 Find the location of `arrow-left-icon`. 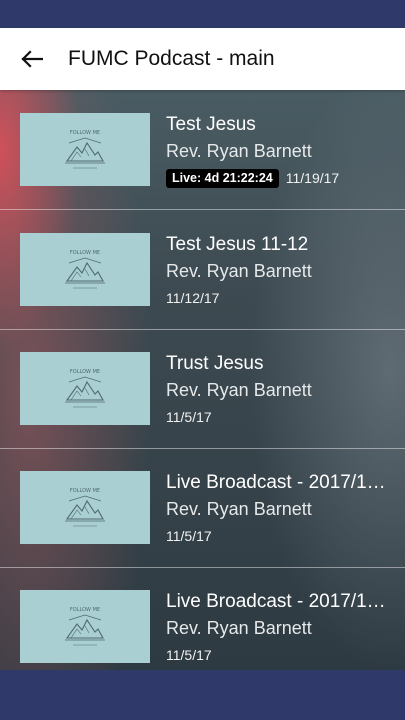

arrow-left-icon is located at coordinates (32, 59).